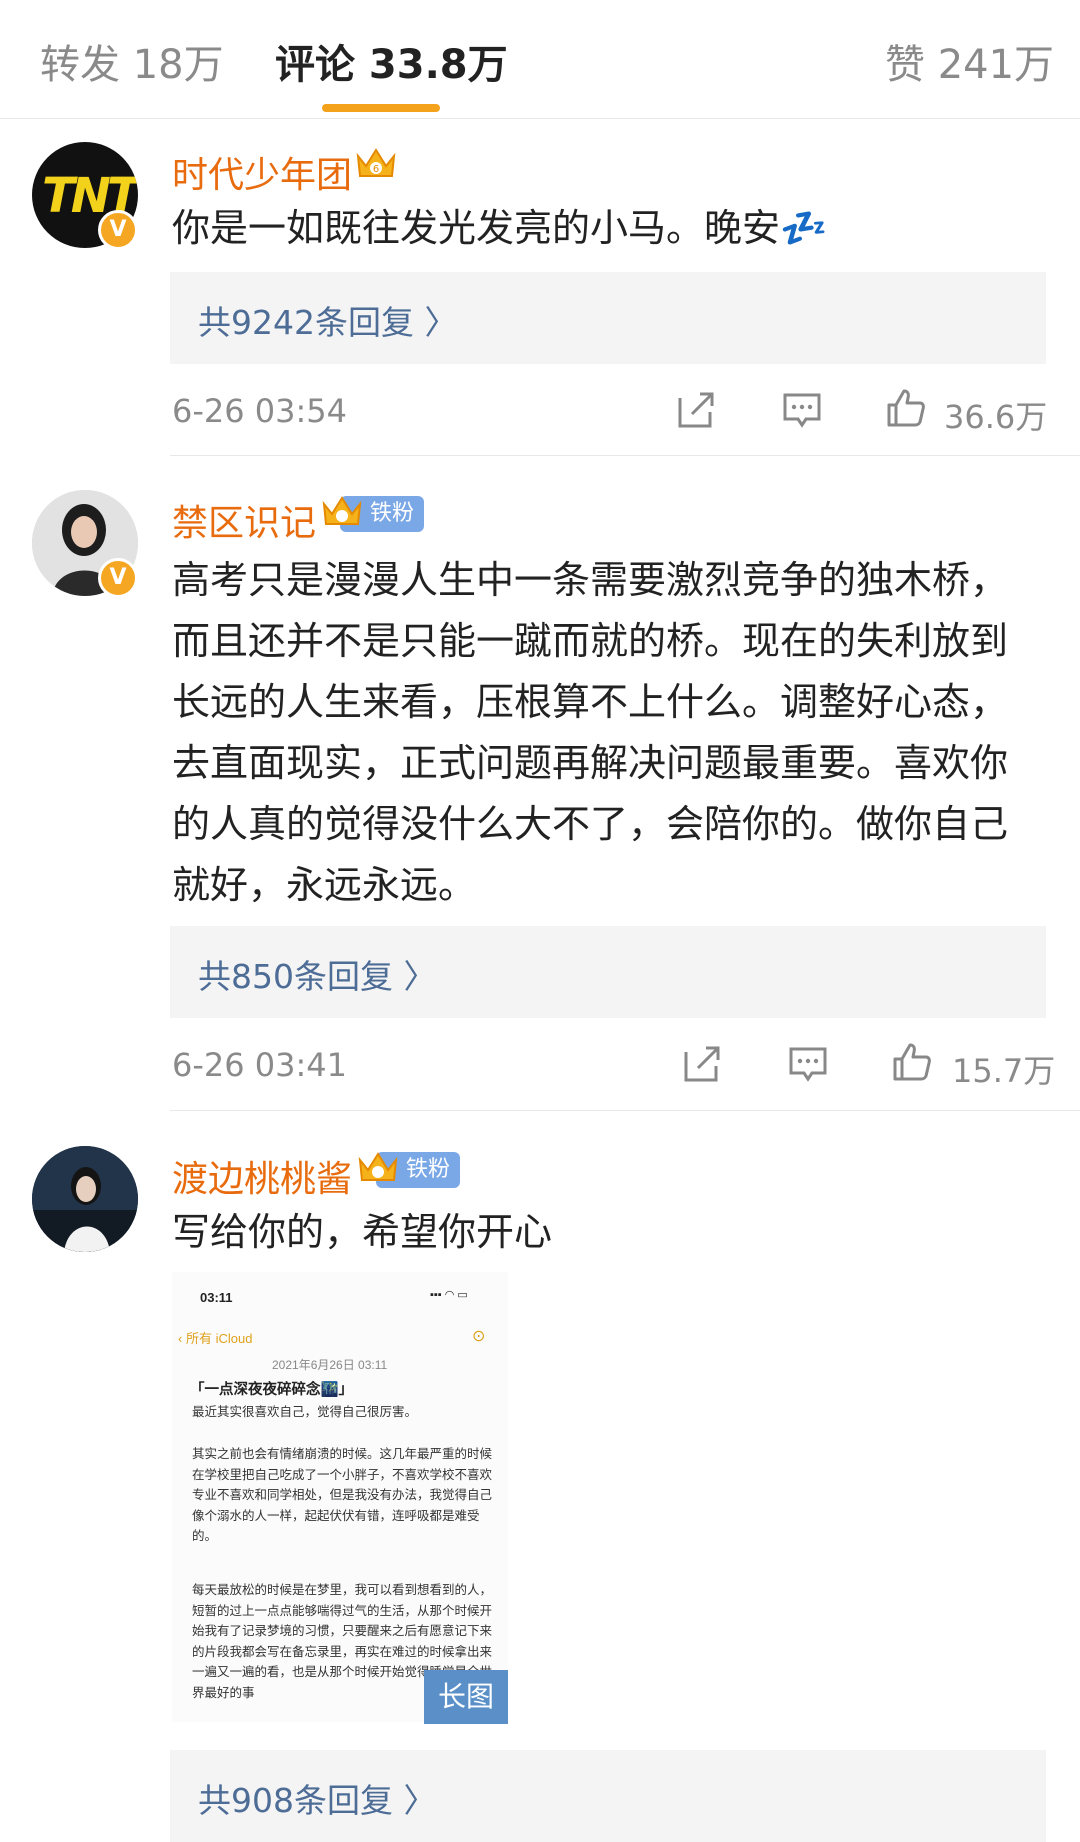 This screenshot has height=1842, width=1080. What do you see at coordinates (1004, 1071) in the screenshot?
I see `like-count: 15.7万` at bounding box center [1004, 1071].